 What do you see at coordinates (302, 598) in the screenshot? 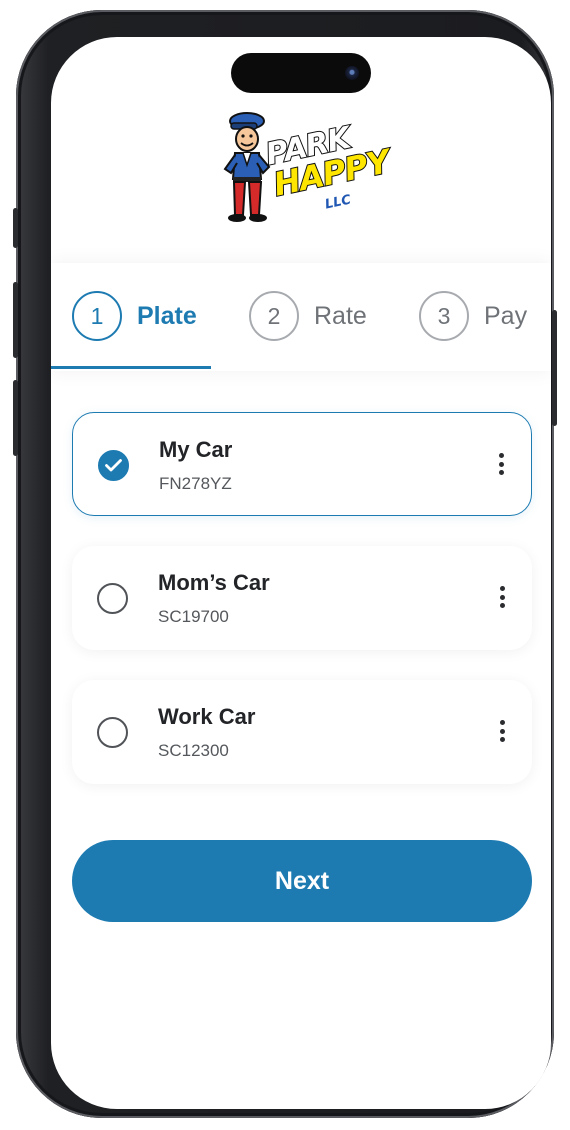
I see `car-item-moms-car: Mom’s Car SC19700` at bounding box center [302, 598].